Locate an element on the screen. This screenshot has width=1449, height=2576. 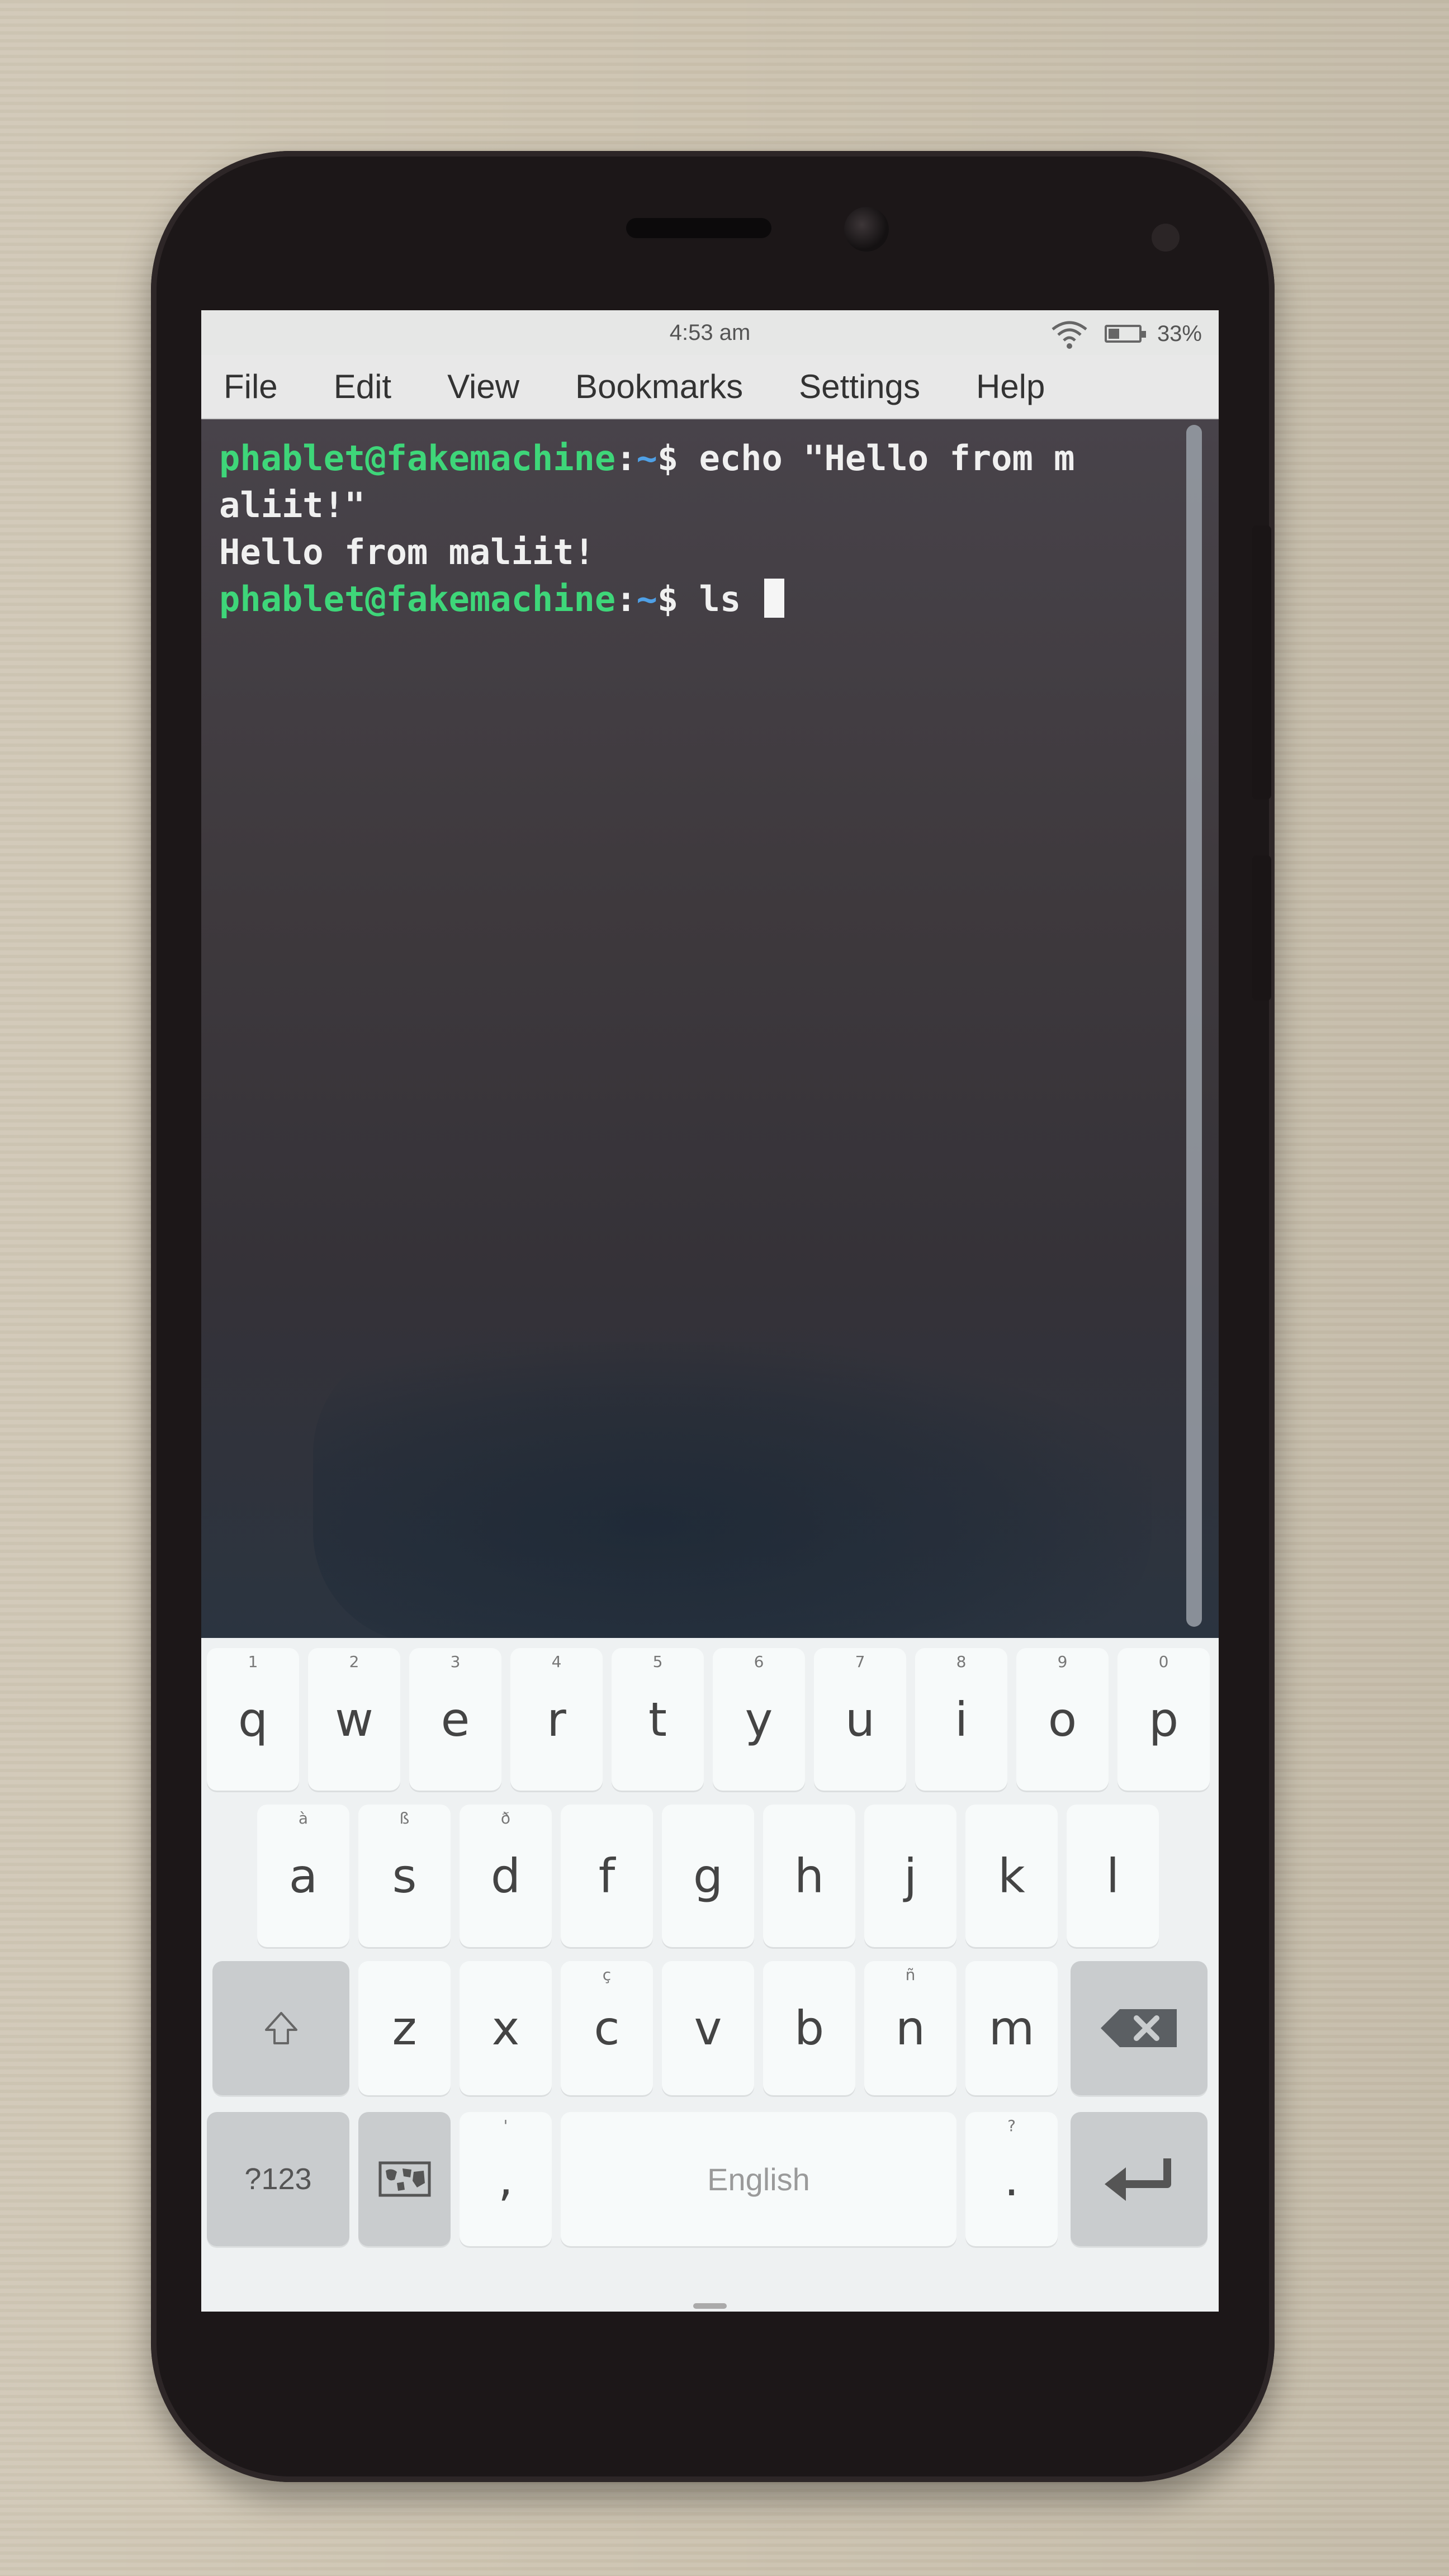
key-a: àa is located at coordinates (303, 1876).